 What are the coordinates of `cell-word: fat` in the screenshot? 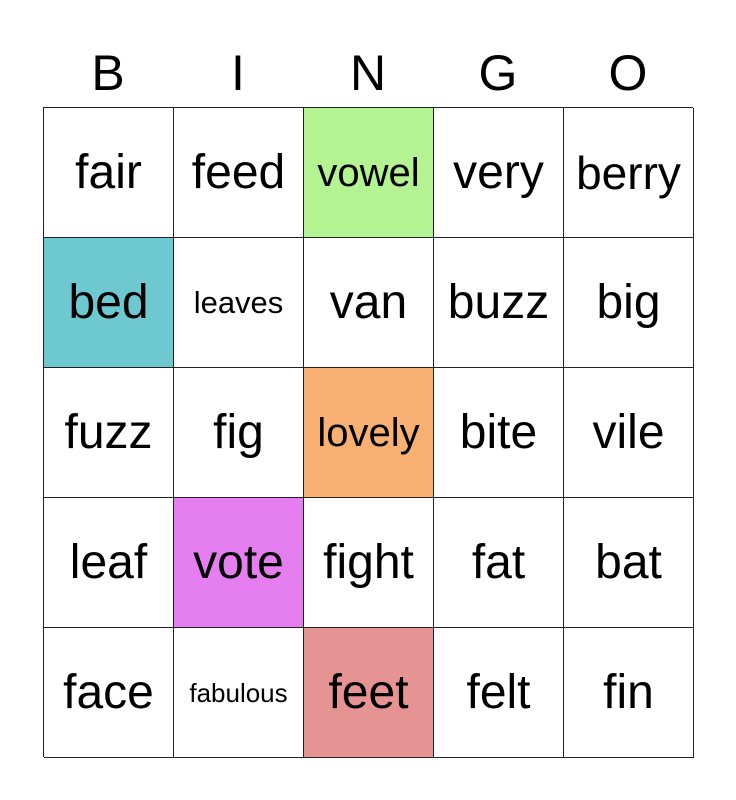 It's located at (498, 562).